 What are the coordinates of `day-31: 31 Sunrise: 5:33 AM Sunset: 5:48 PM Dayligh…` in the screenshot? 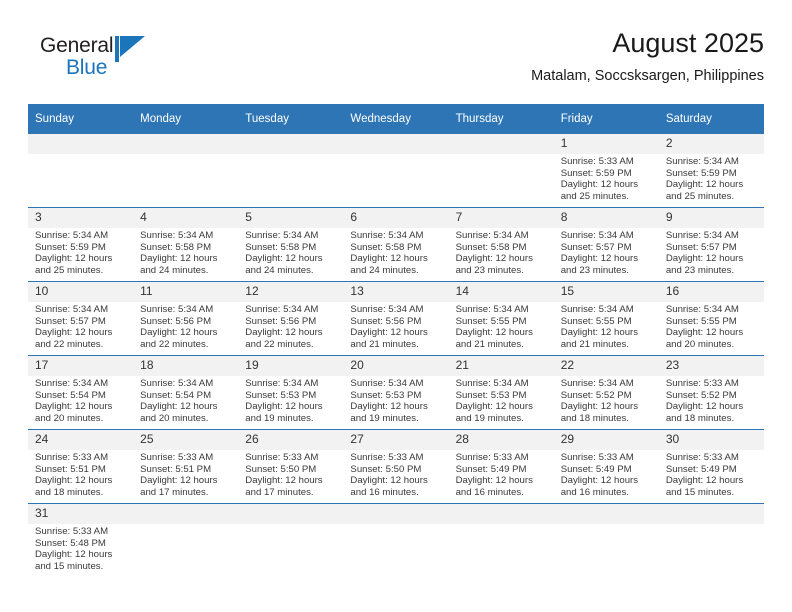 It's located at (81, 540).